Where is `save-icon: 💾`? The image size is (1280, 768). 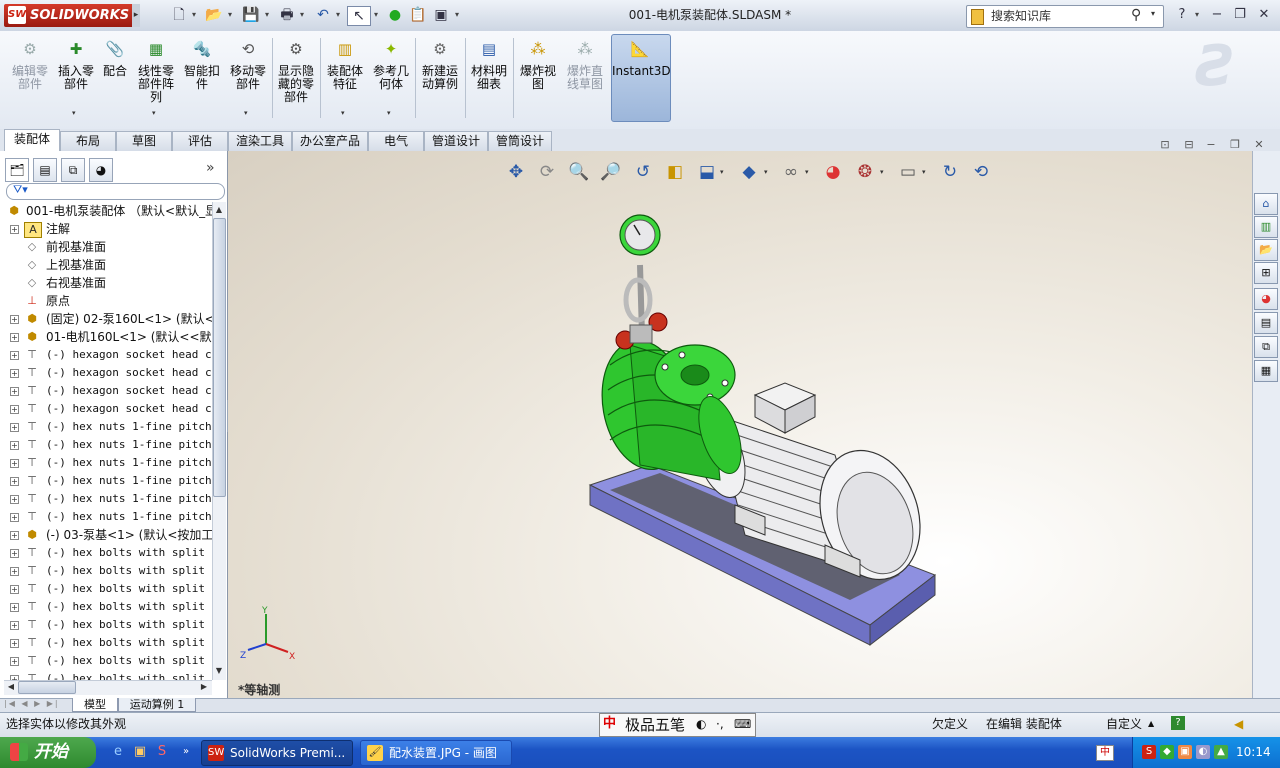
save-icon: 💾 is located at coordinates (251, 15).